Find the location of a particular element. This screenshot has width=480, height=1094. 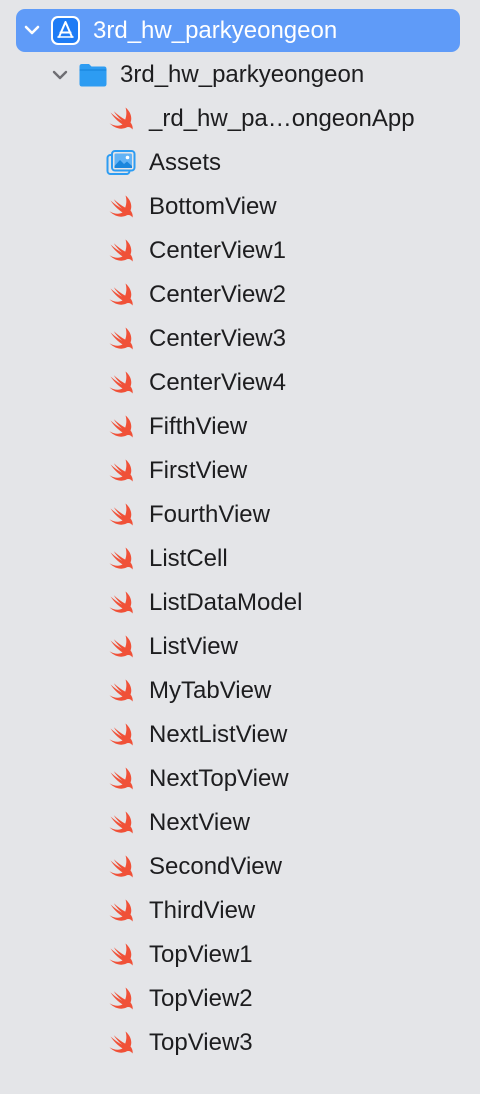

file-row: BottomView is located at coordinates (240, 207).